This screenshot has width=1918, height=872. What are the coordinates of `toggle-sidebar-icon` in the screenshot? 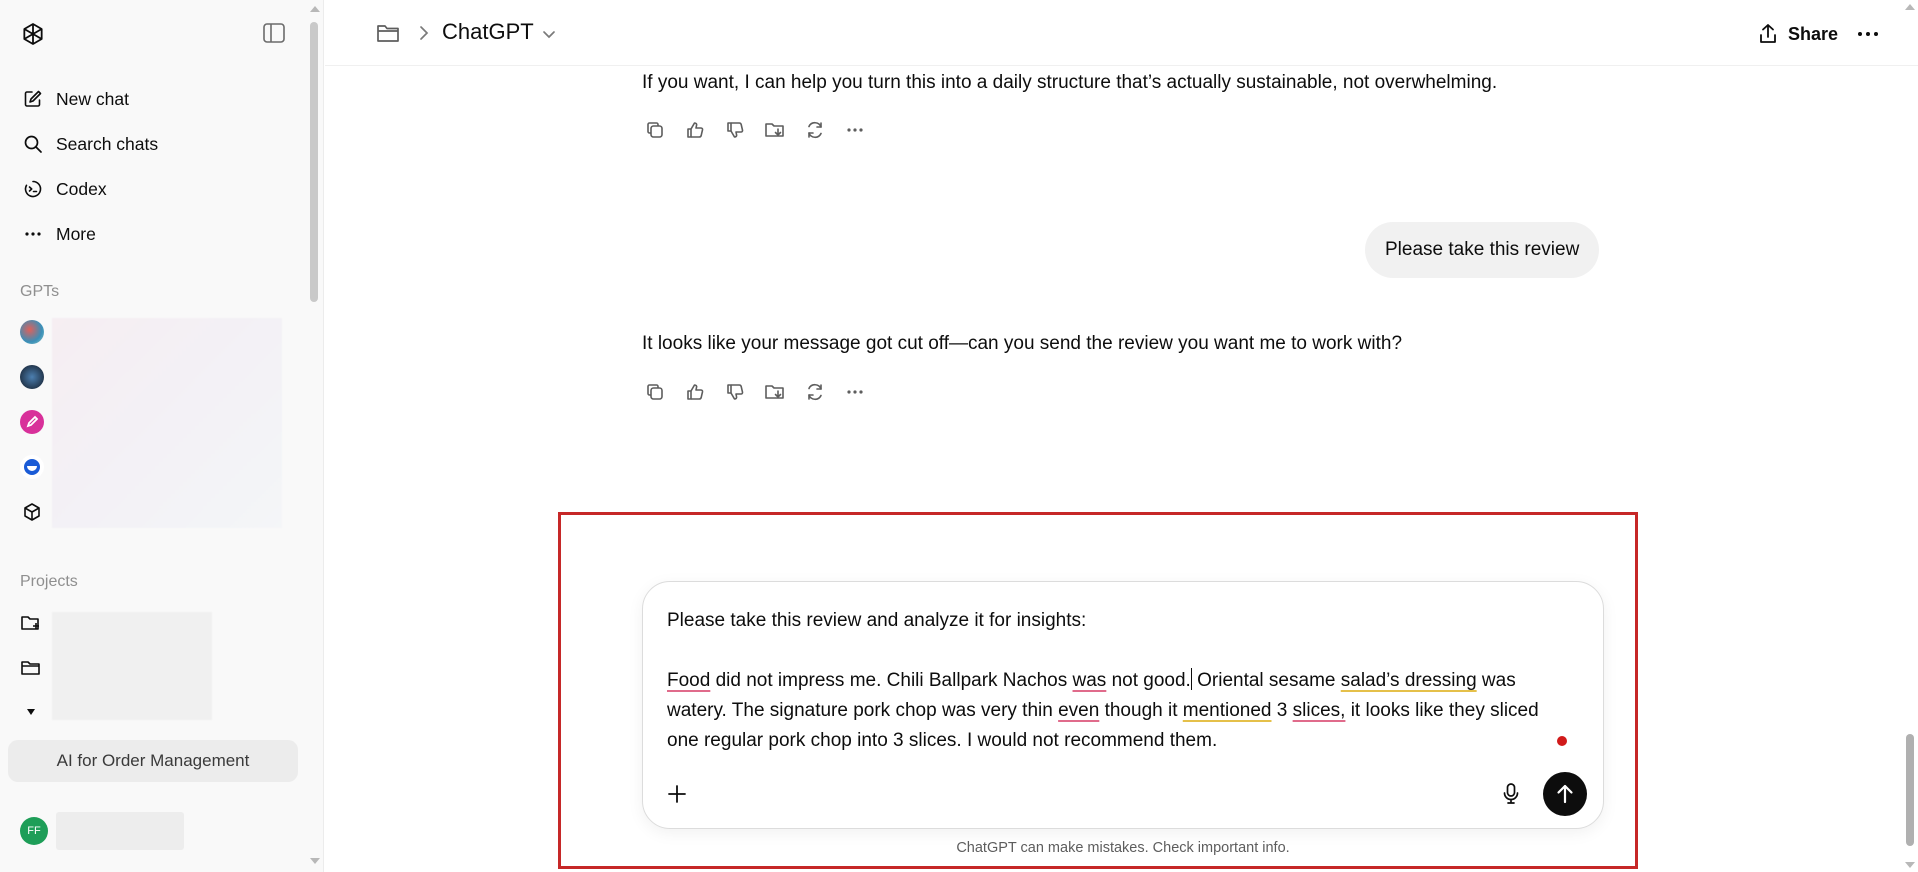 It's located at (274, 33).